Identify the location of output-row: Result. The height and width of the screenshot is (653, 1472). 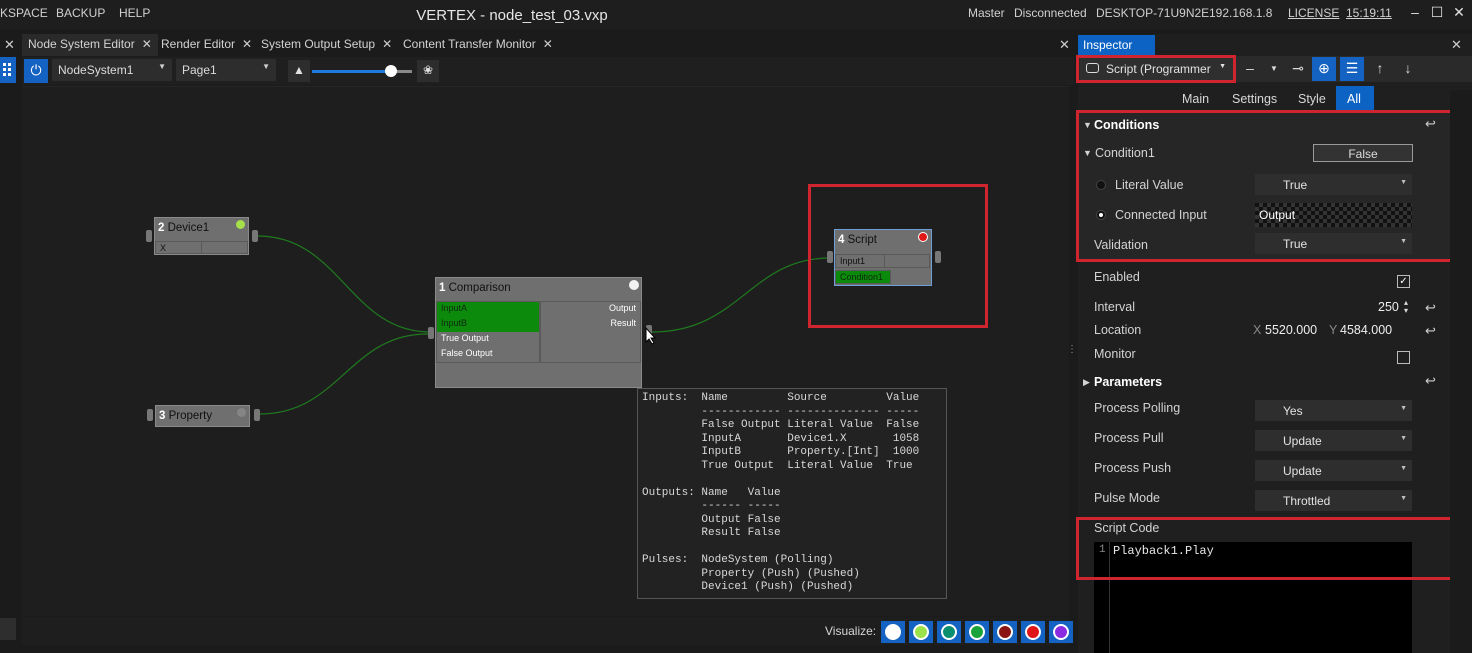
(590, 324).